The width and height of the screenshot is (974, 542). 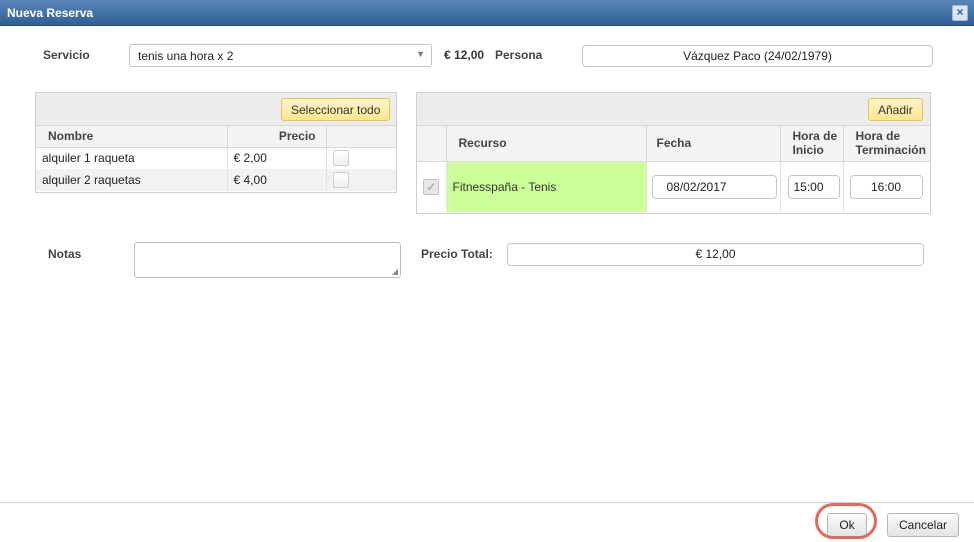 I want to click on table-row: alquiler 1 raqueta € 2,00, so click(x=216, y=158).